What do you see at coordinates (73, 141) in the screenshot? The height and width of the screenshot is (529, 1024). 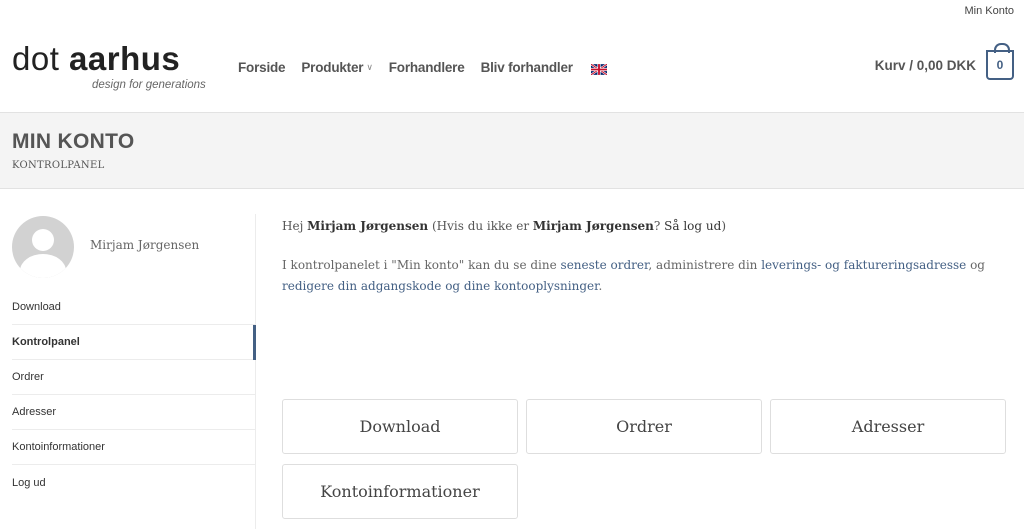 I see `page-title: MIN KONTO` at bounding box center [73, 141].